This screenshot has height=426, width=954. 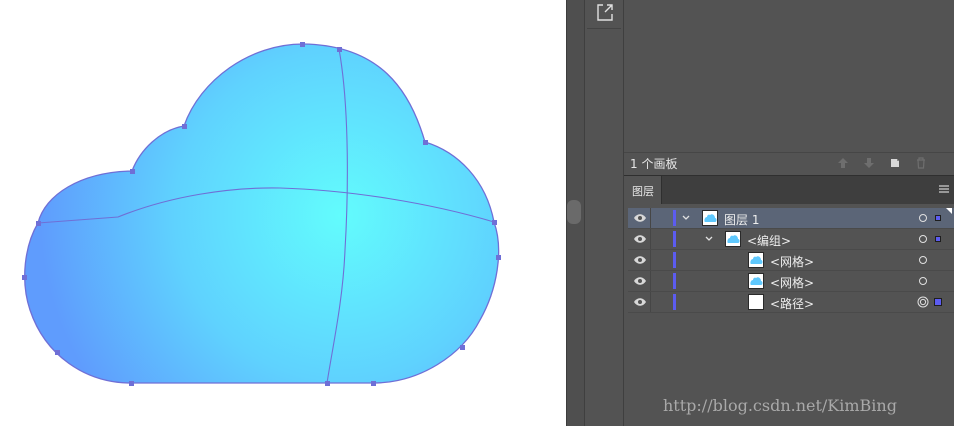 I want to click on tab-layers: 图层, so click(x=643, y=190).